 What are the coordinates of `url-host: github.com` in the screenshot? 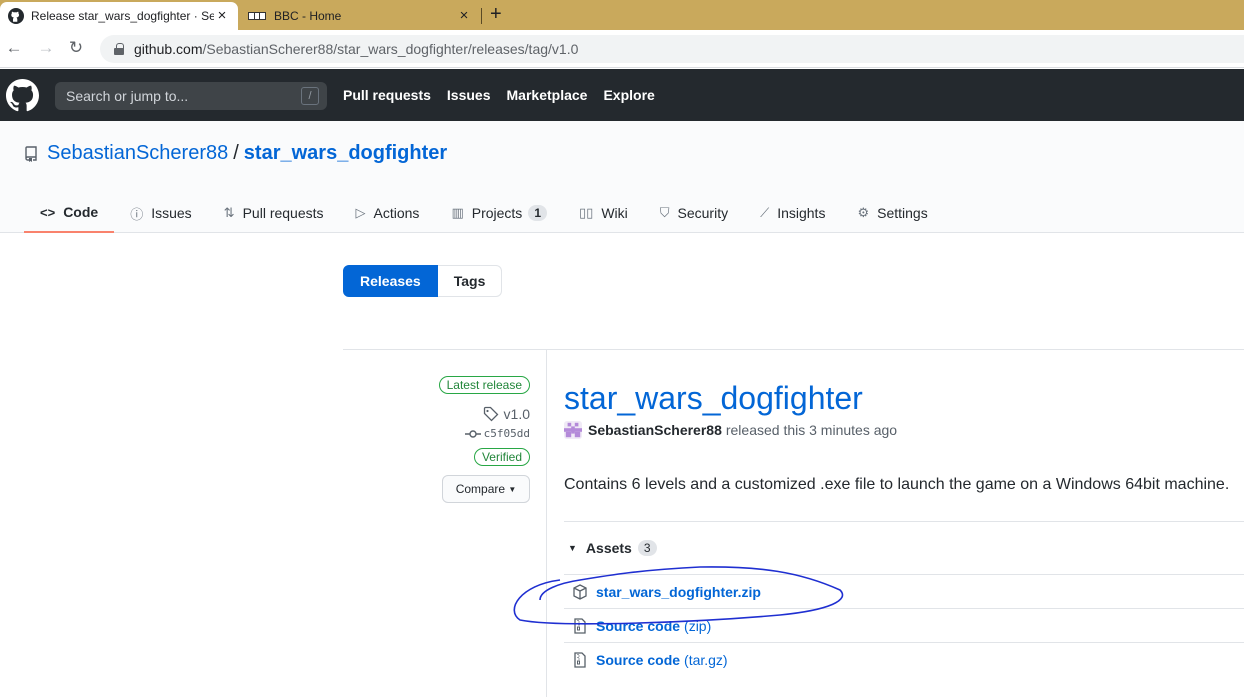 It's located at (168, 49).